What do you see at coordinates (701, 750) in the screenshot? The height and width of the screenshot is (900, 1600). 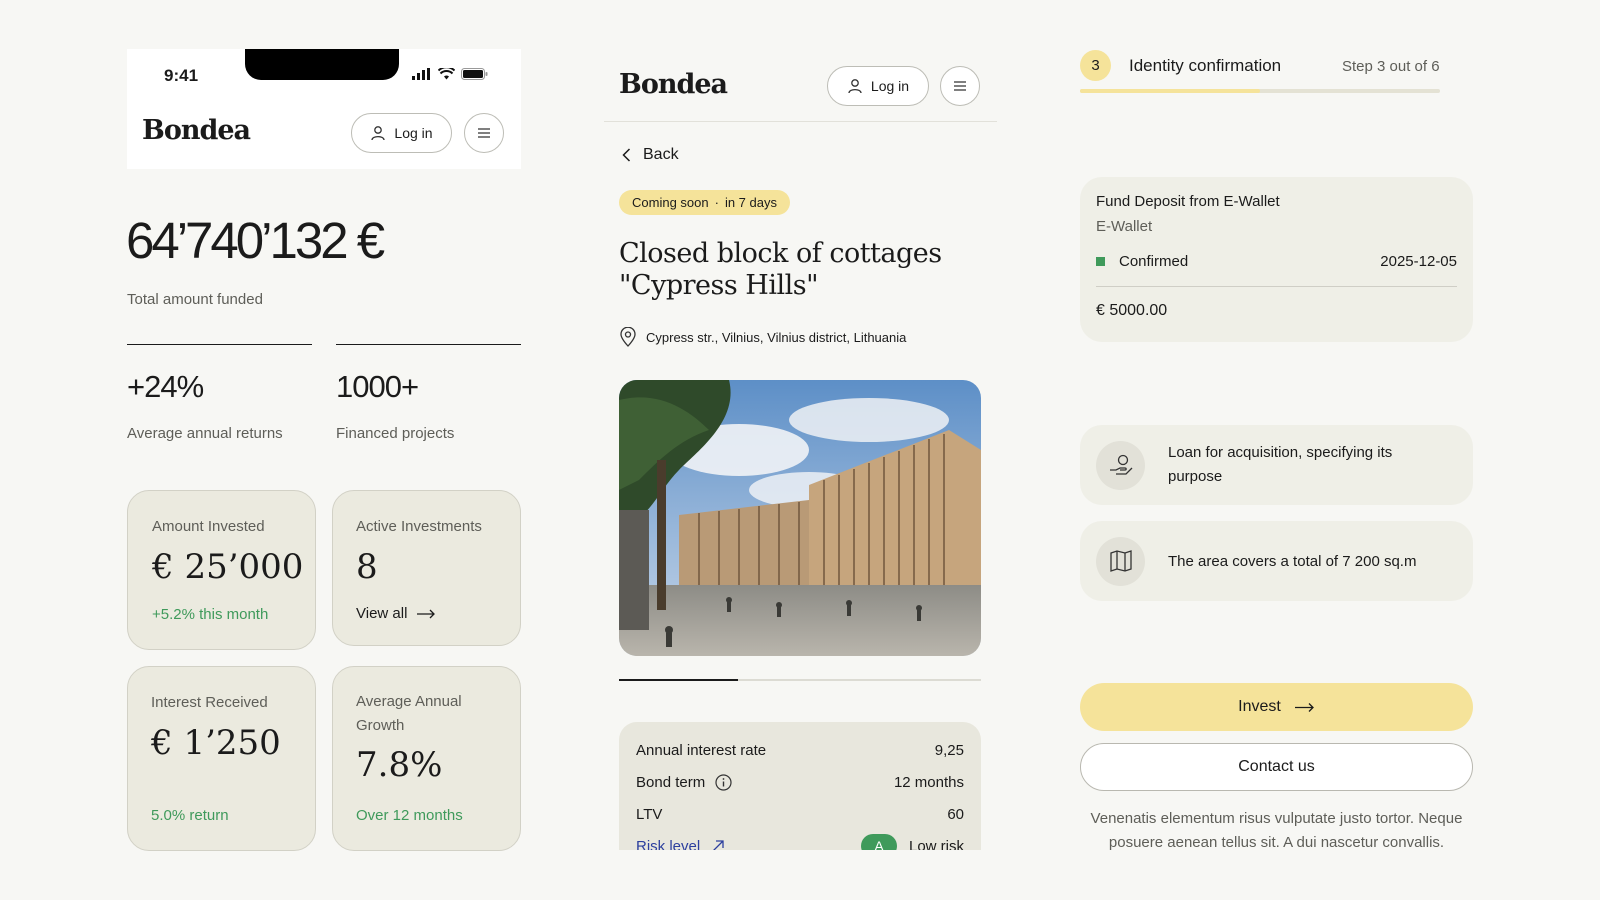 I see `interest-label: Annual interest rate` at bounding box center [701, 750].